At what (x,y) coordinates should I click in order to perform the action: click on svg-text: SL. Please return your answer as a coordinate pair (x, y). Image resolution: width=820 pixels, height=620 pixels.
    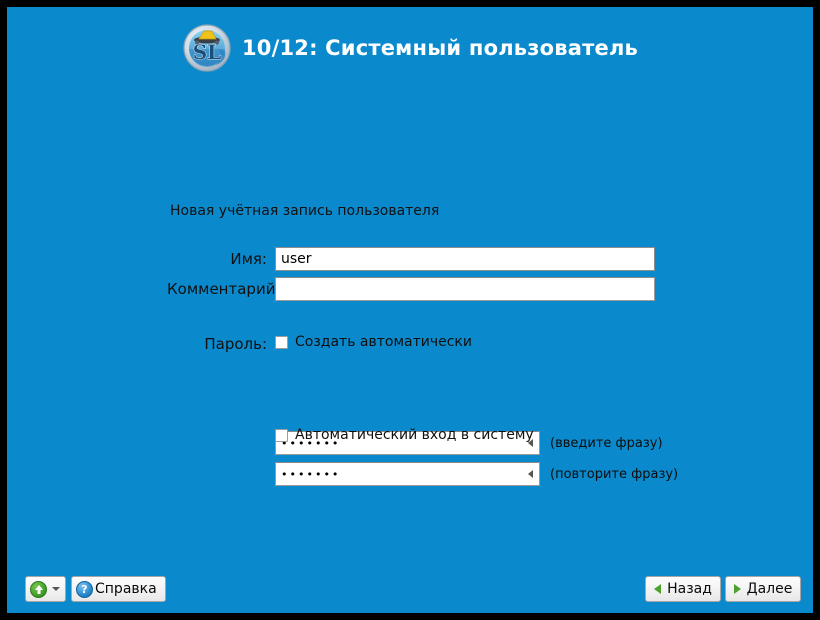
    Looking at the image, I should click on (207, 52).